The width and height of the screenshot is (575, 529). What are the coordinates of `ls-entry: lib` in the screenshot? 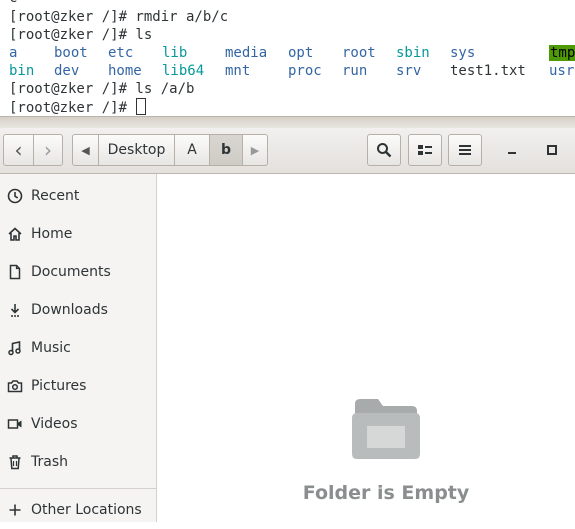 It's located at (175, 53).